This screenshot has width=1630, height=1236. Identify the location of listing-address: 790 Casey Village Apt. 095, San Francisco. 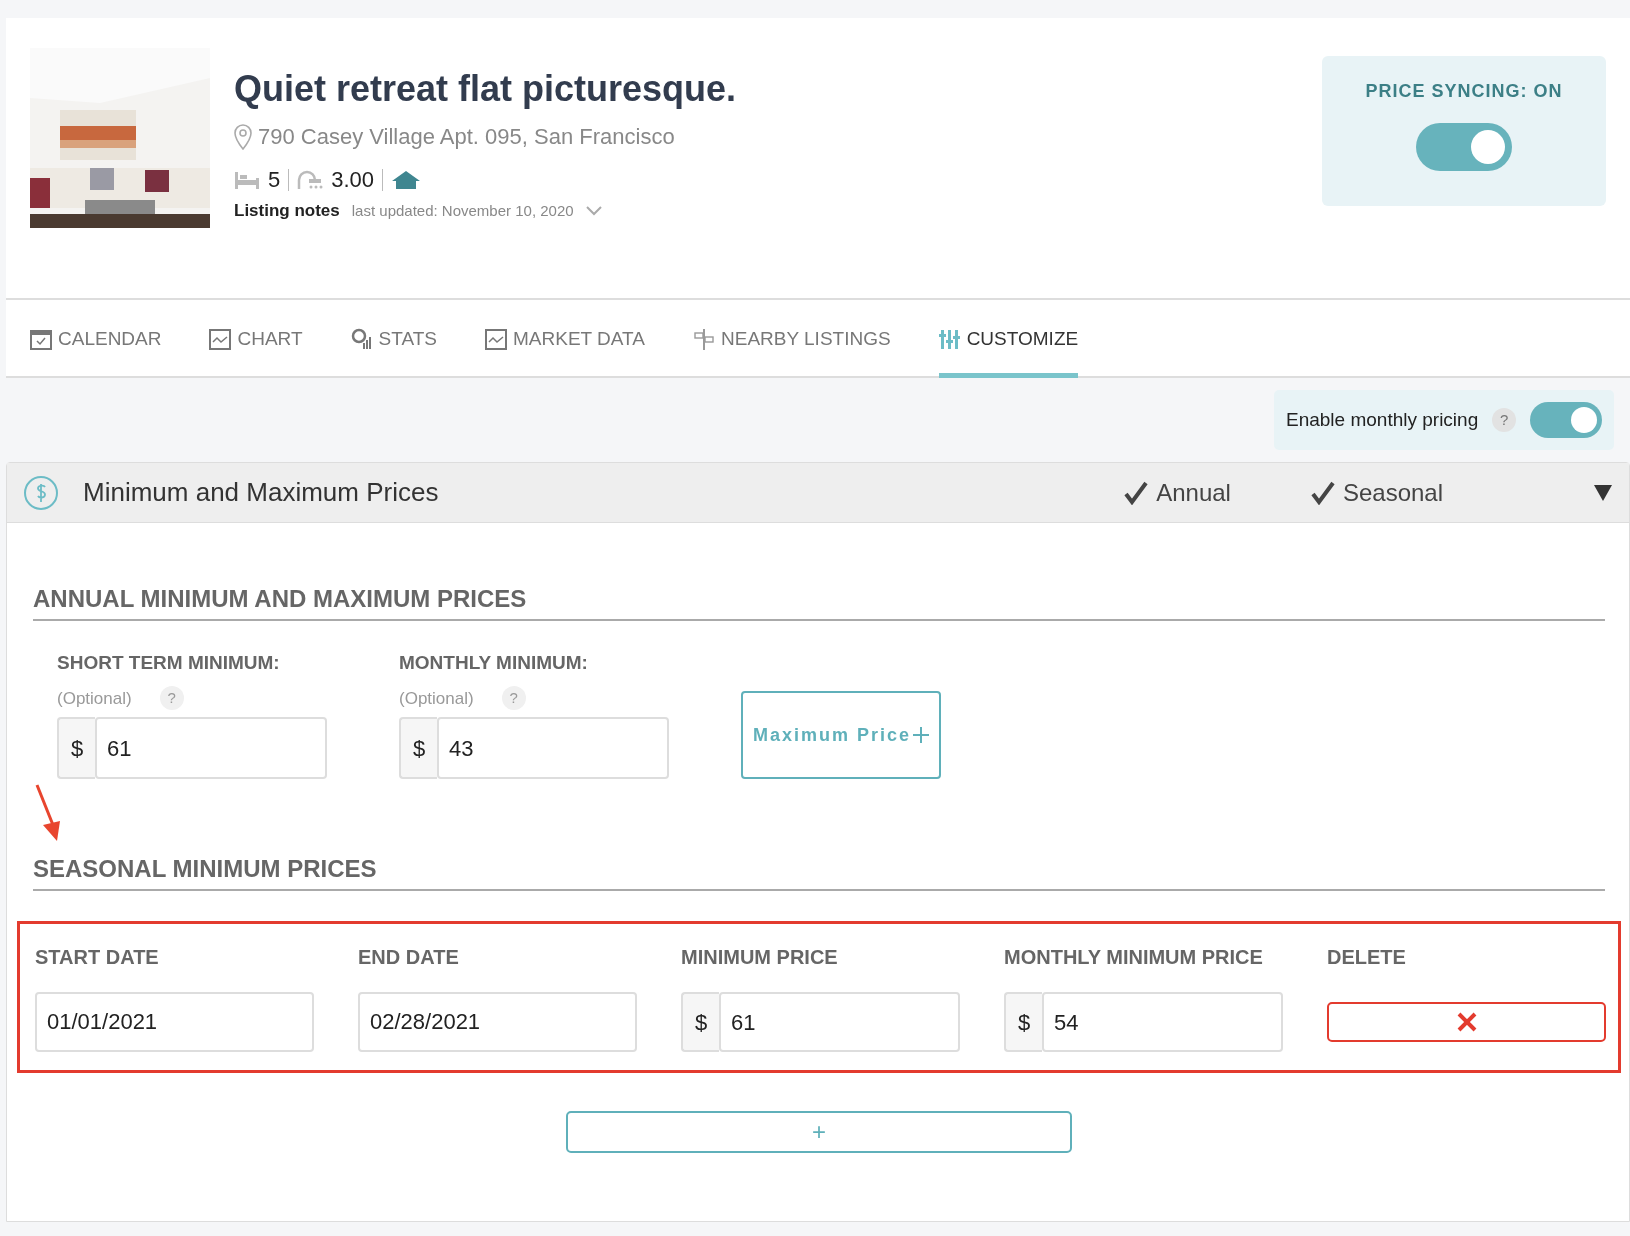
(466, 137).